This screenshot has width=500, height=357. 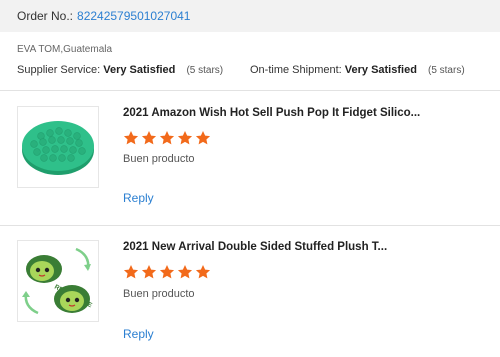 I want to click on rating-label: Supplier Service:, so click(x=59, y=70).